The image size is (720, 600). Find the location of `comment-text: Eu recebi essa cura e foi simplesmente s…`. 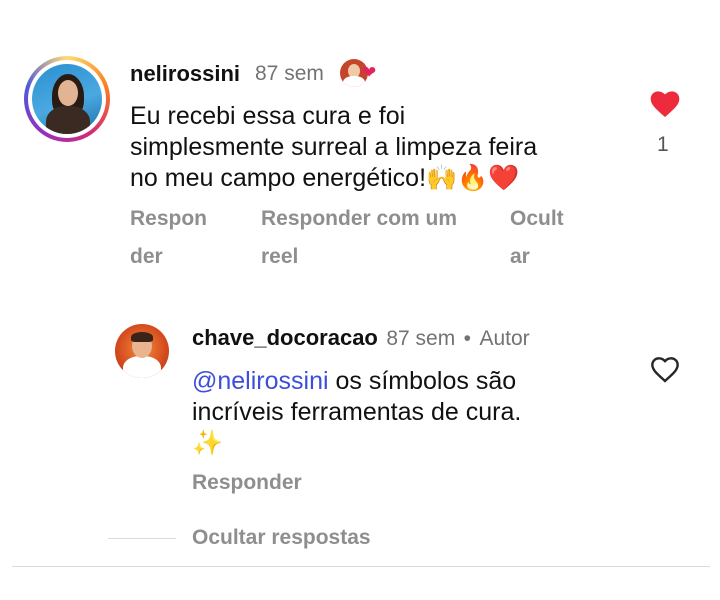

comment-text: Eu recebi essa cura e foi simplesmente s… is located at coordinates (333, 147).